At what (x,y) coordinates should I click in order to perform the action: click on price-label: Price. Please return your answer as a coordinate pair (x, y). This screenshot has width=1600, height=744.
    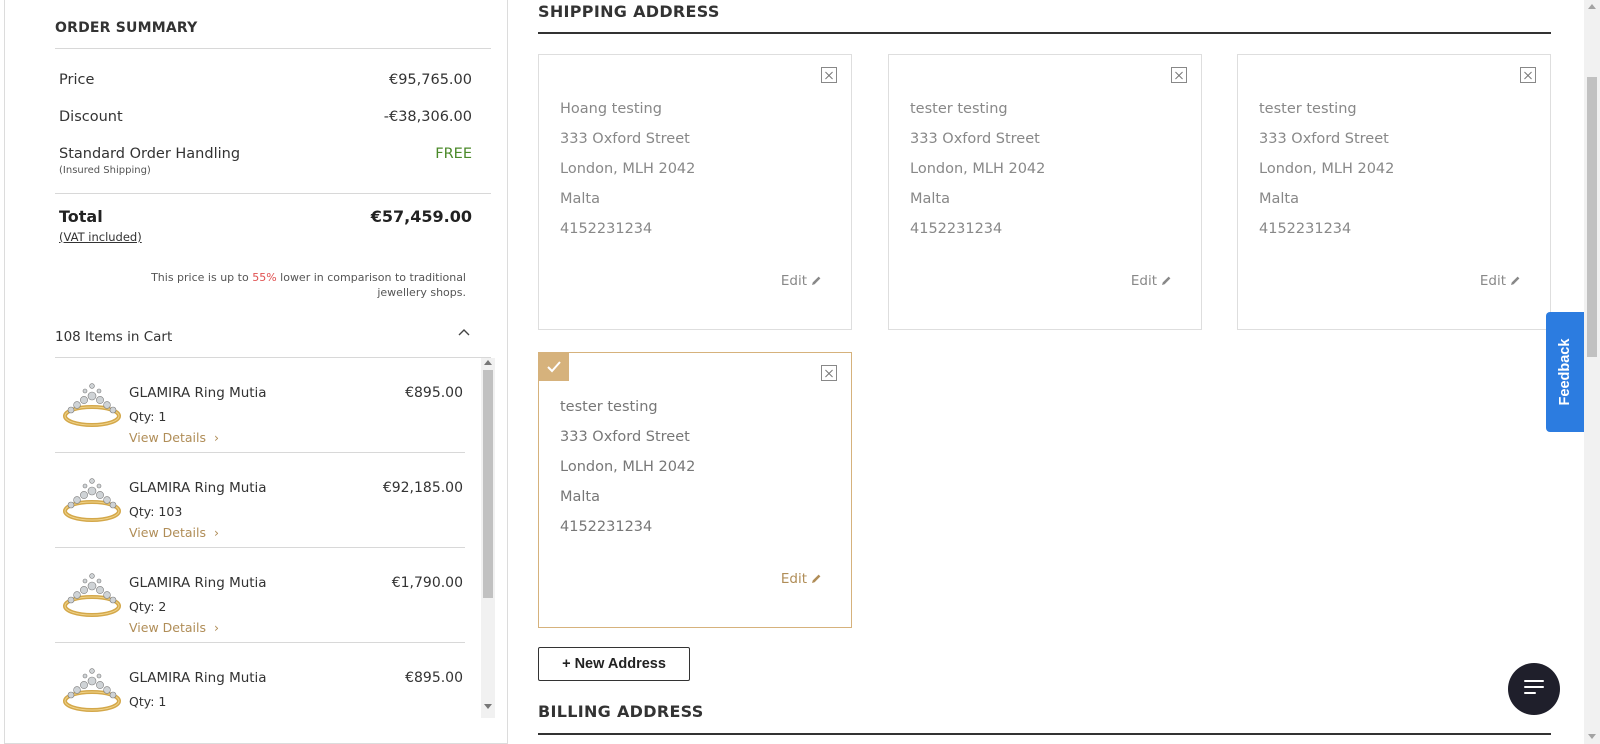
    Looking at the image, I should click on (77, 80).